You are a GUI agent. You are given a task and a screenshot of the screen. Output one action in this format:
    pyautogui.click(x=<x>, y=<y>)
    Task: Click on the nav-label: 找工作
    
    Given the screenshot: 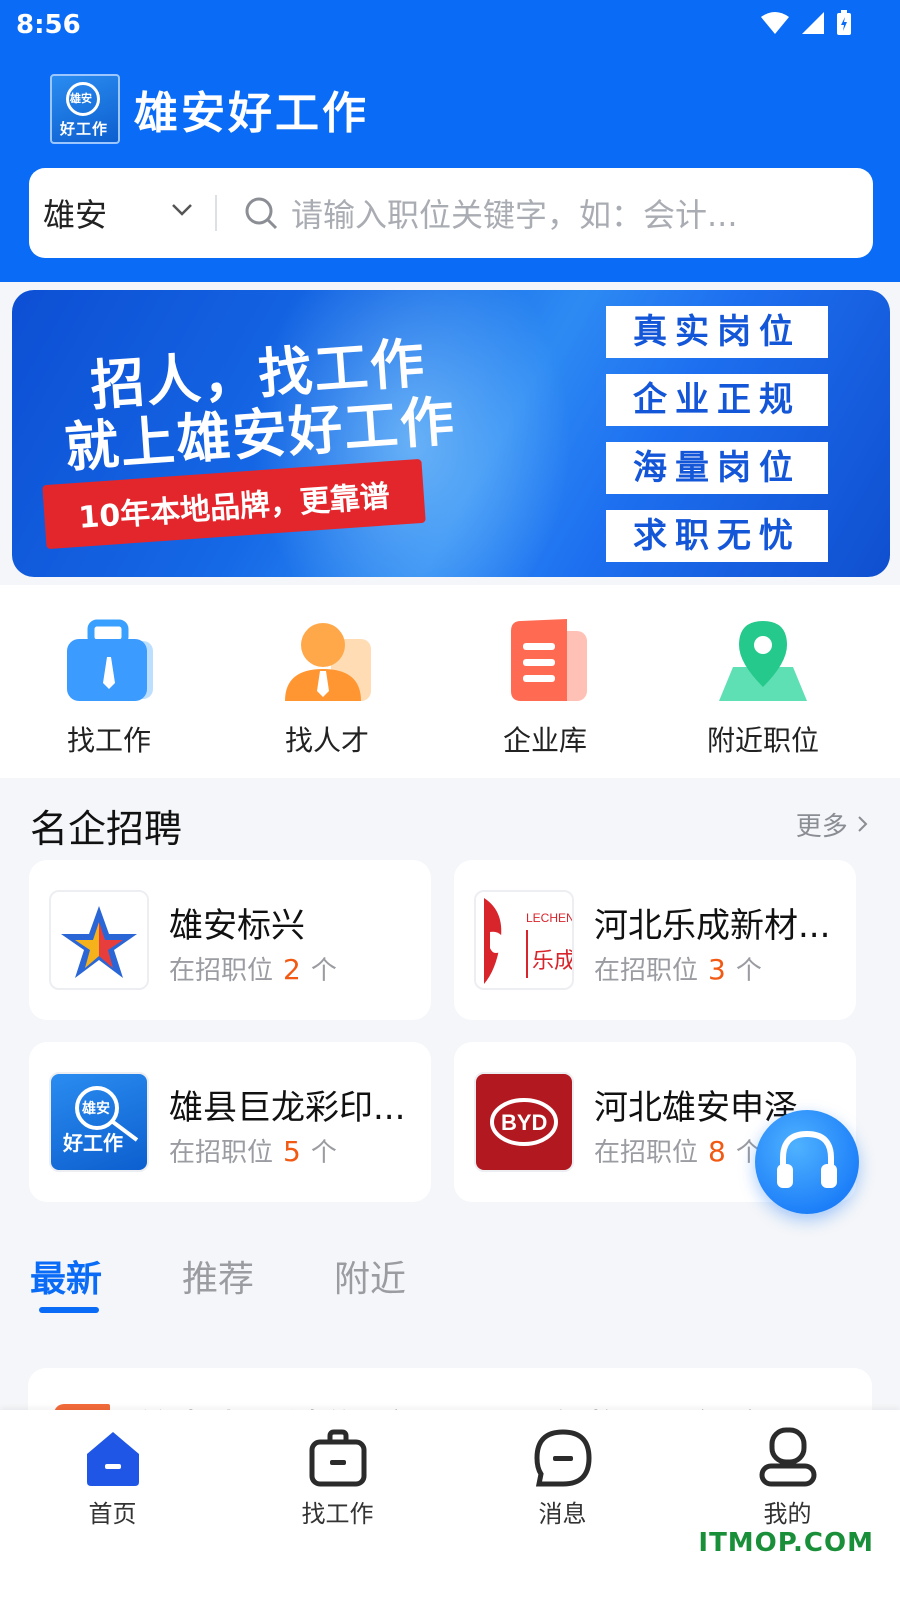 What is the action you would take?
    pyautogui.click(x=337, y=1514)
    